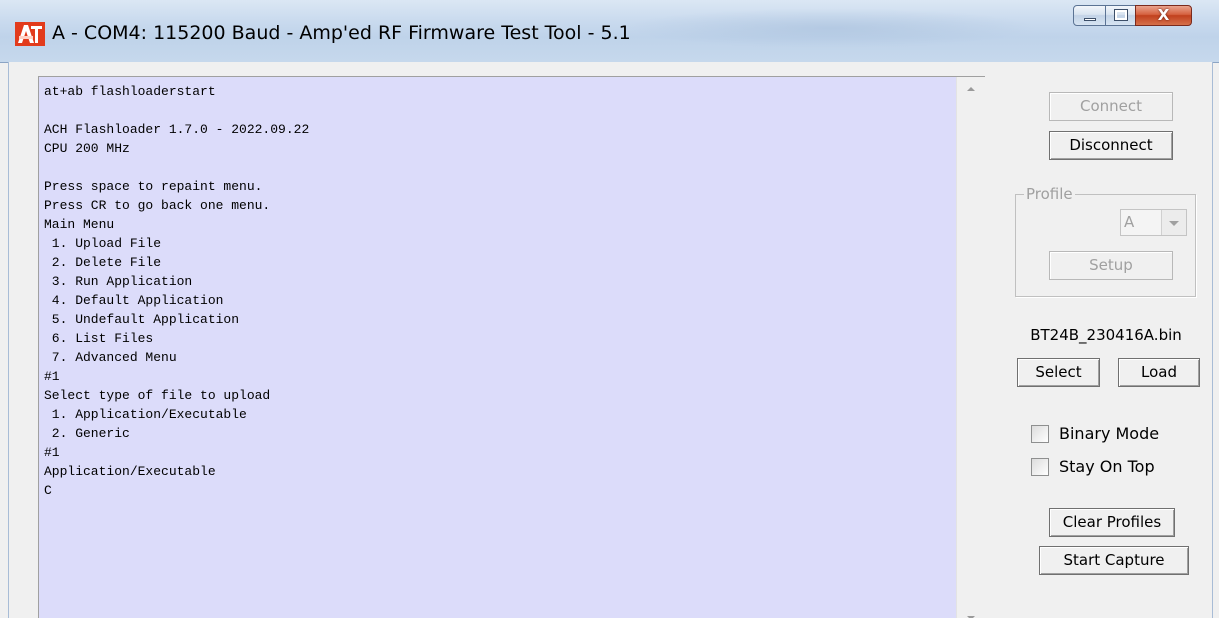 Image resolution: width=1219 pixels, height=618 pixels. Describe the element at coordinates (1159, 372) in the screenshot. I see `load-button: Load` at that location.